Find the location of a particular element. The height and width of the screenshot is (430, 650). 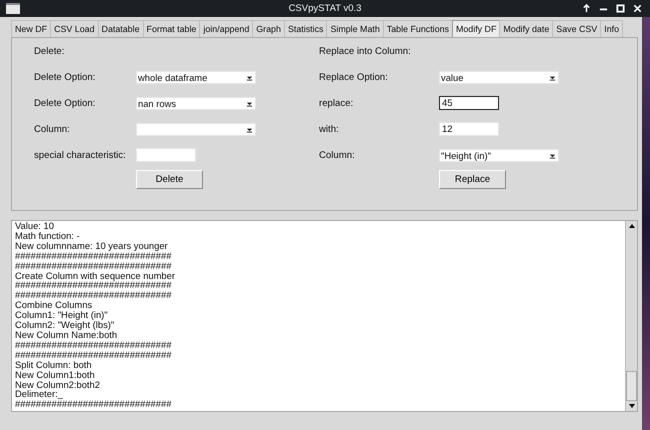

log-line: New Column1:both is located at coordinates (55, 375).